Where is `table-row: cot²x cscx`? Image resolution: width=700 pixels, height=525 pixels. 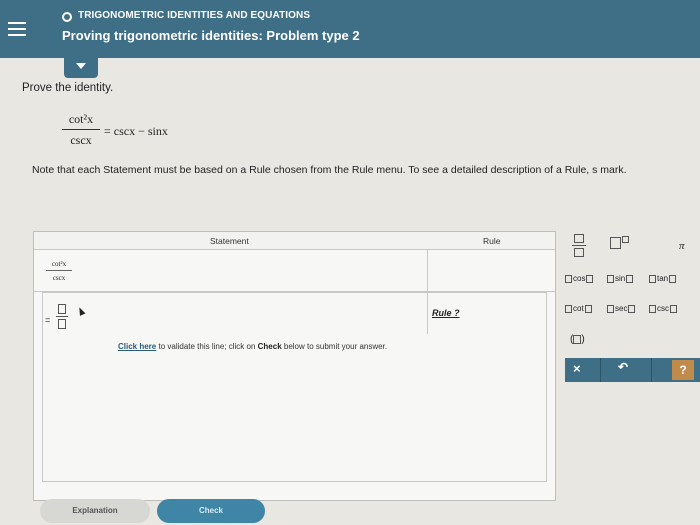
table-row: cot²x cscx is located at coordinates (294, 271).